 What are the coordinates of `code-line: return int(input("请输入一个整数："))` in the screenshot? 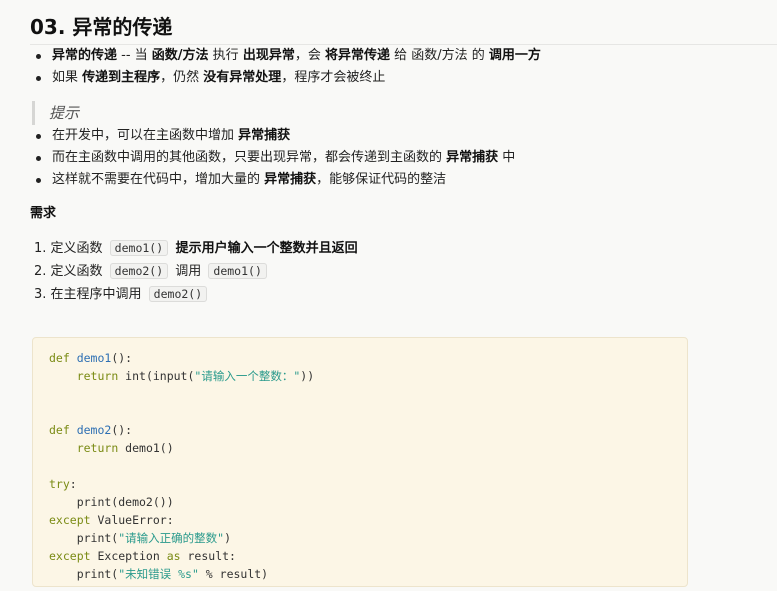 It's located at (360, 376).